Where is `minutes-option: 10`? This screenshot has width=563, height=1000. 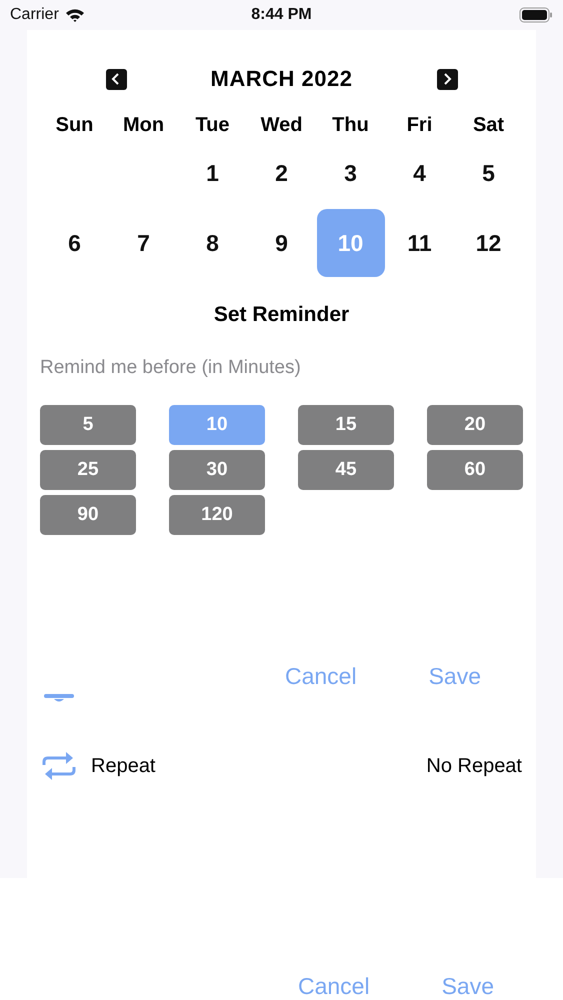
minutes-option: 10 is located at coordinates (217, 425).